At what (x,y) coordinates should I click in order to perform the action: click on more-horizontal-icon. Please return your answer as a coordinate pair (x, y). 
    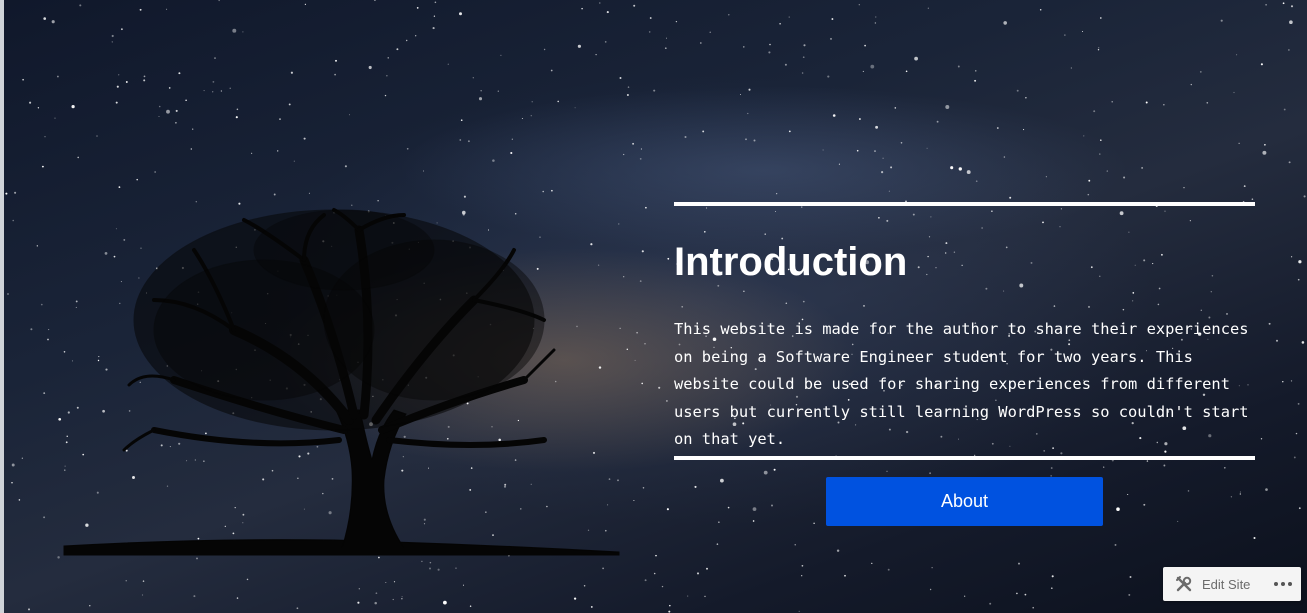
    Looking at the image, I should click on (1283, 584).